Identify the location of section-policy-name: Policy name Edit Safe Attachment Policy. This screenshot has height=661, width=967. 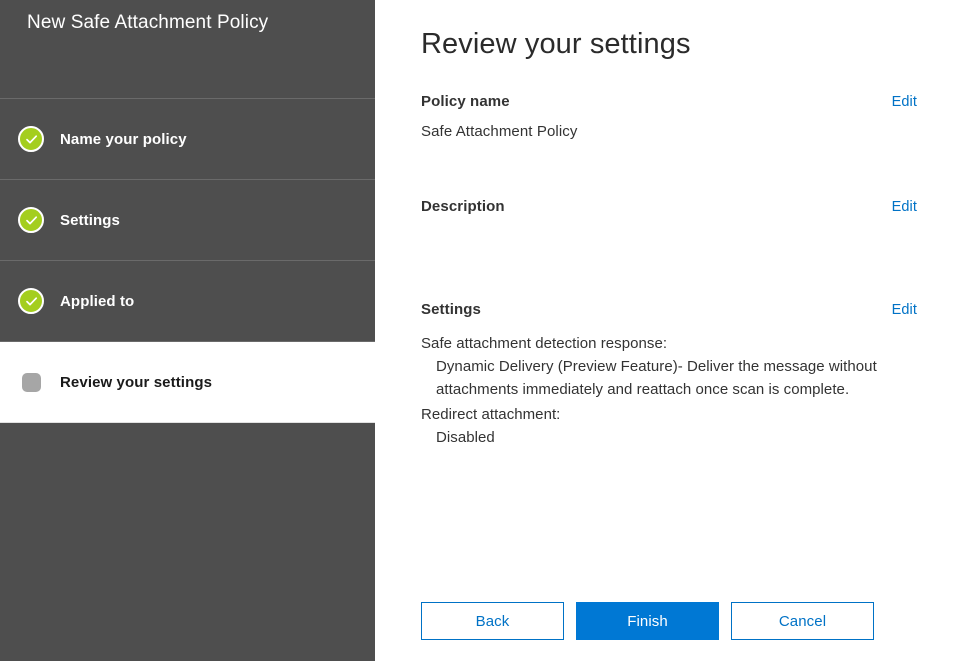
(669, 118).